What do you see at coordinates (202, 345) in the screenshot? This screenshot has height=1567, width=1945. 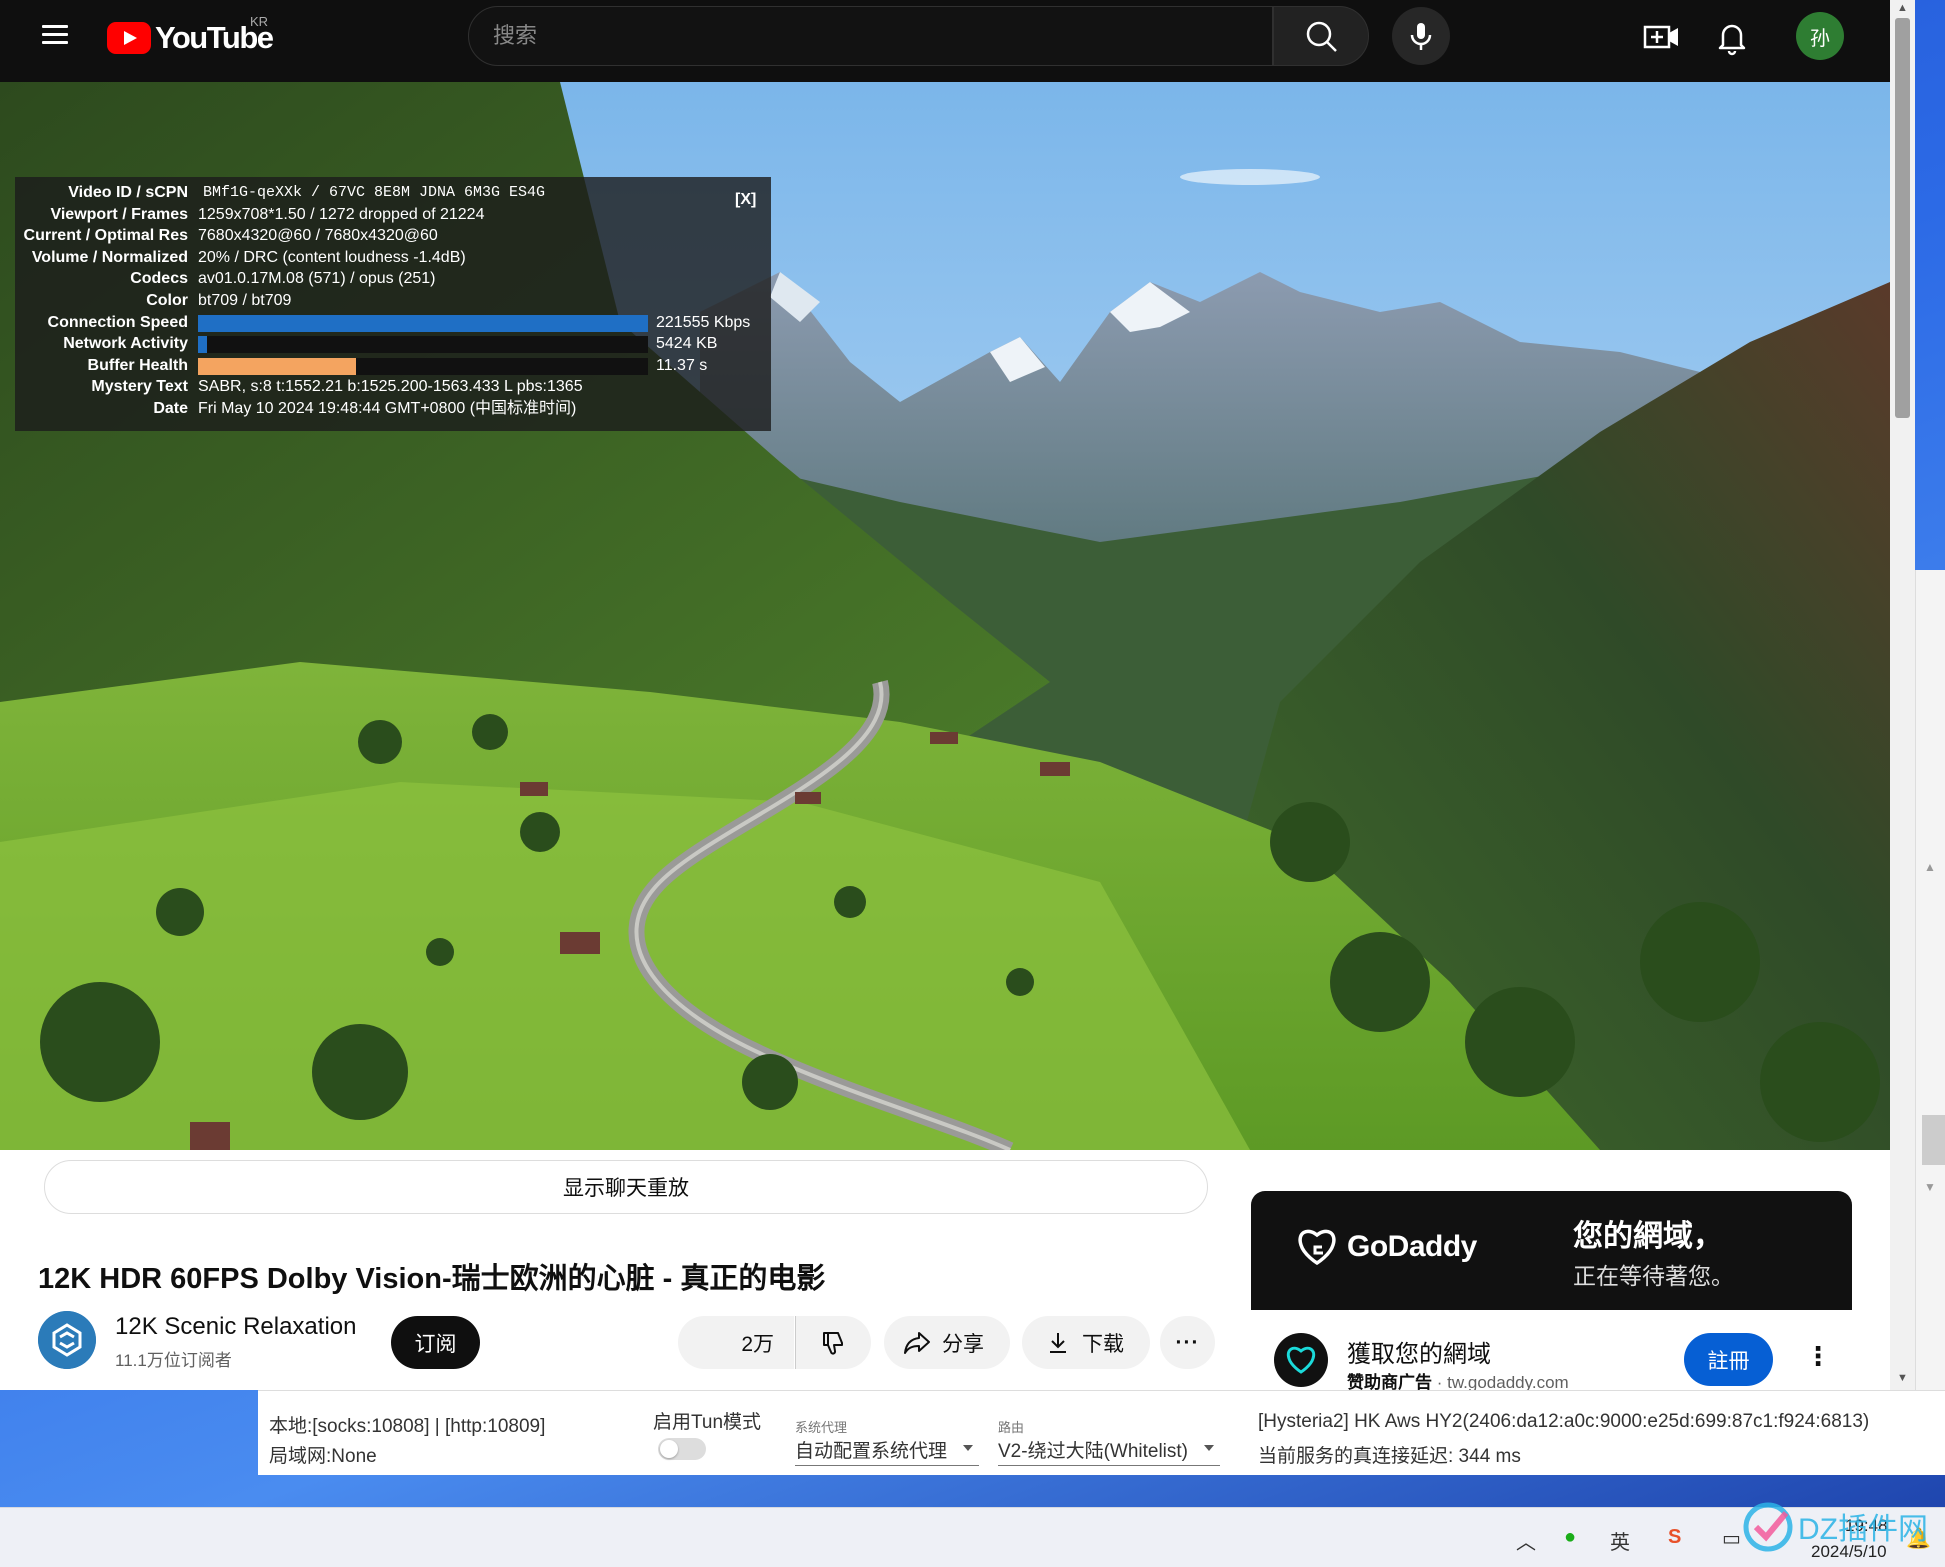 I see `network-activity-fill` at bounding box center [202, 345].